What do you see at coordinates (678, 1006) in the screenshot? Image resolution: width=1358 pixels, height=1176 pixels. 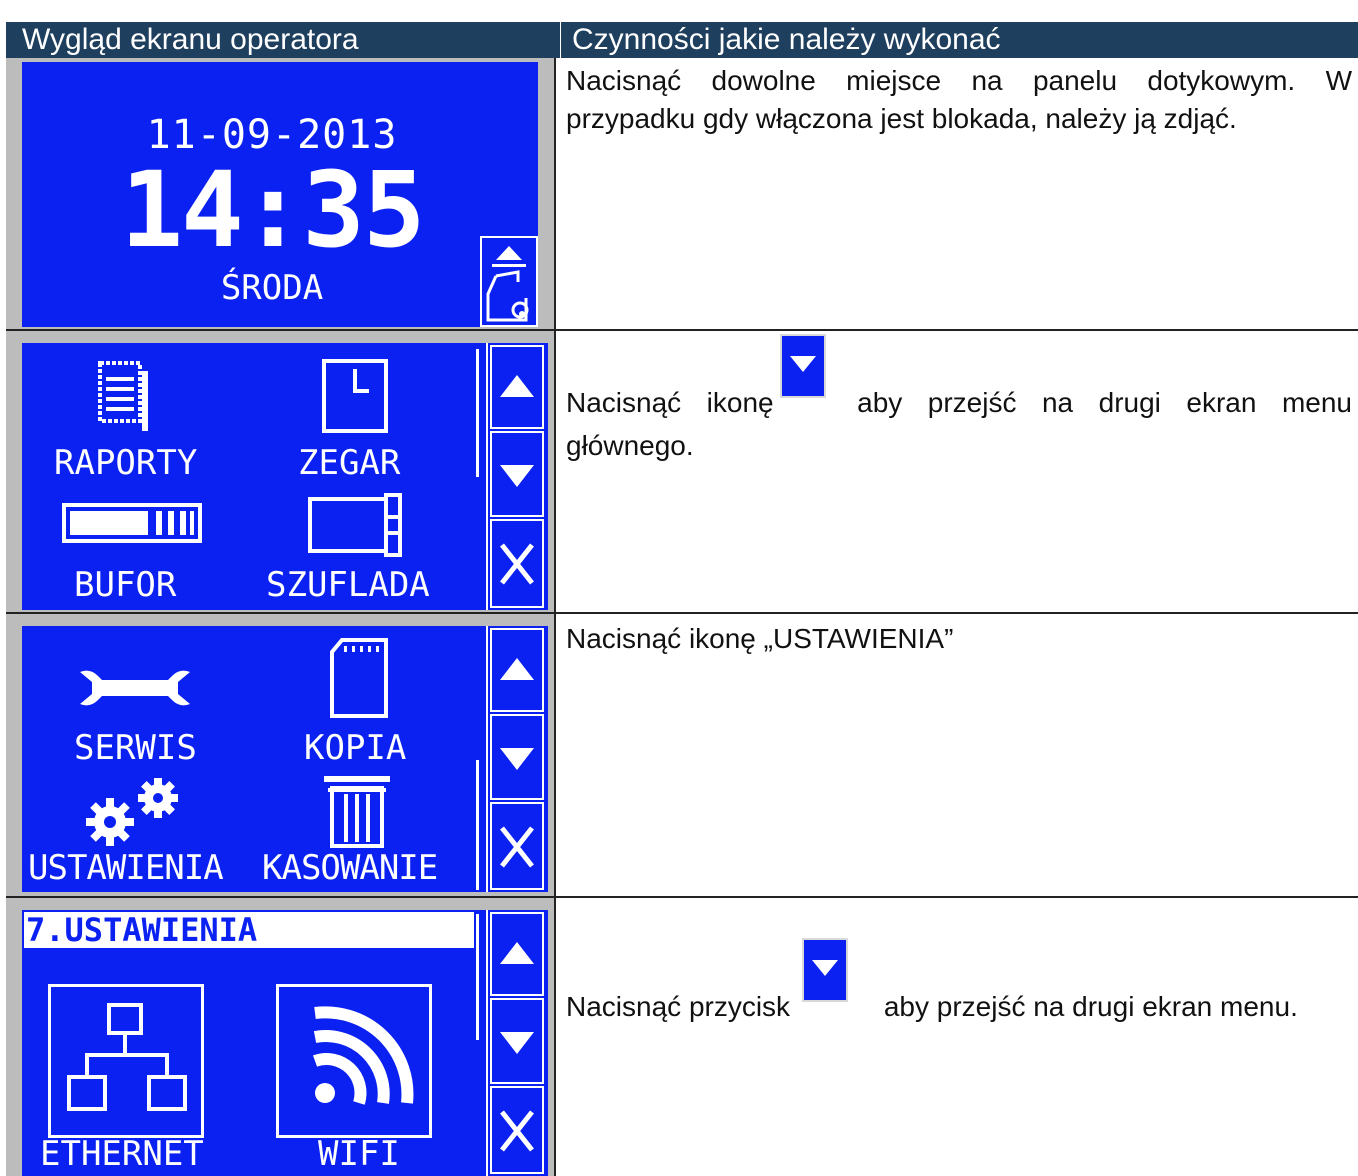 I see `instruction-text-a: Nacisnąć przycisk` at bounding box center [678, 1006].